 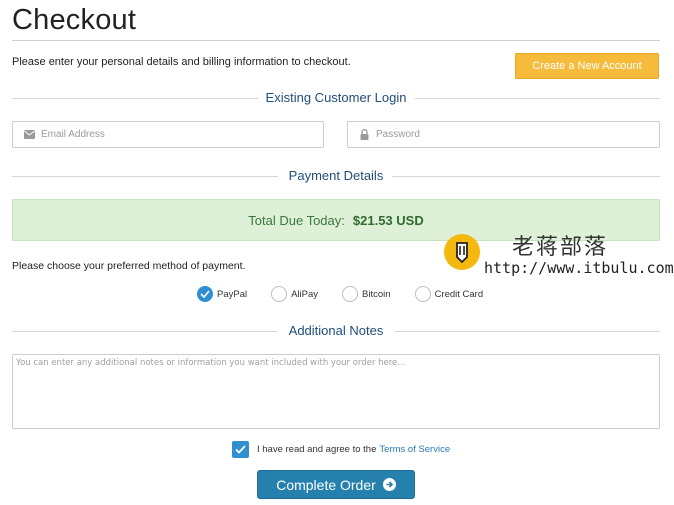 I want to click on watermark-title: 老蒋部落, so click(x=560, y=247).